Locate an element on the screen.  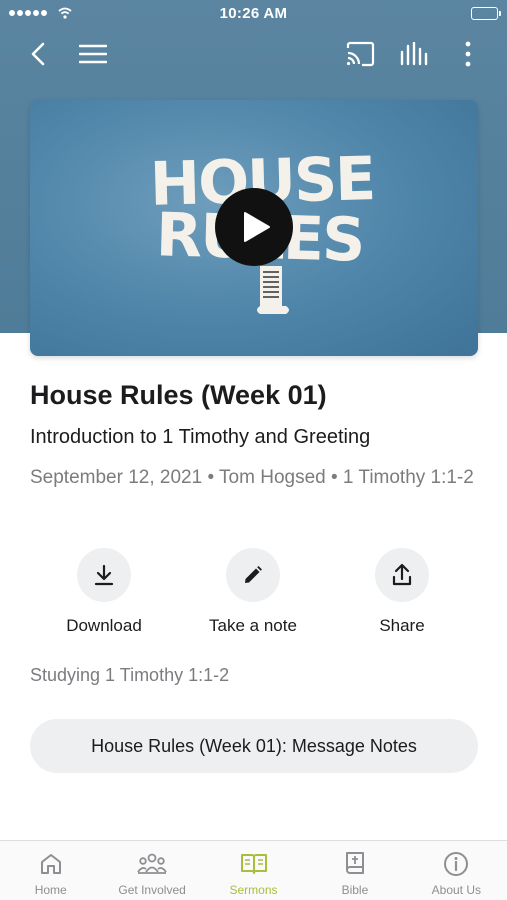
take-note-label: Take a note is located at coordinates (253, 625).